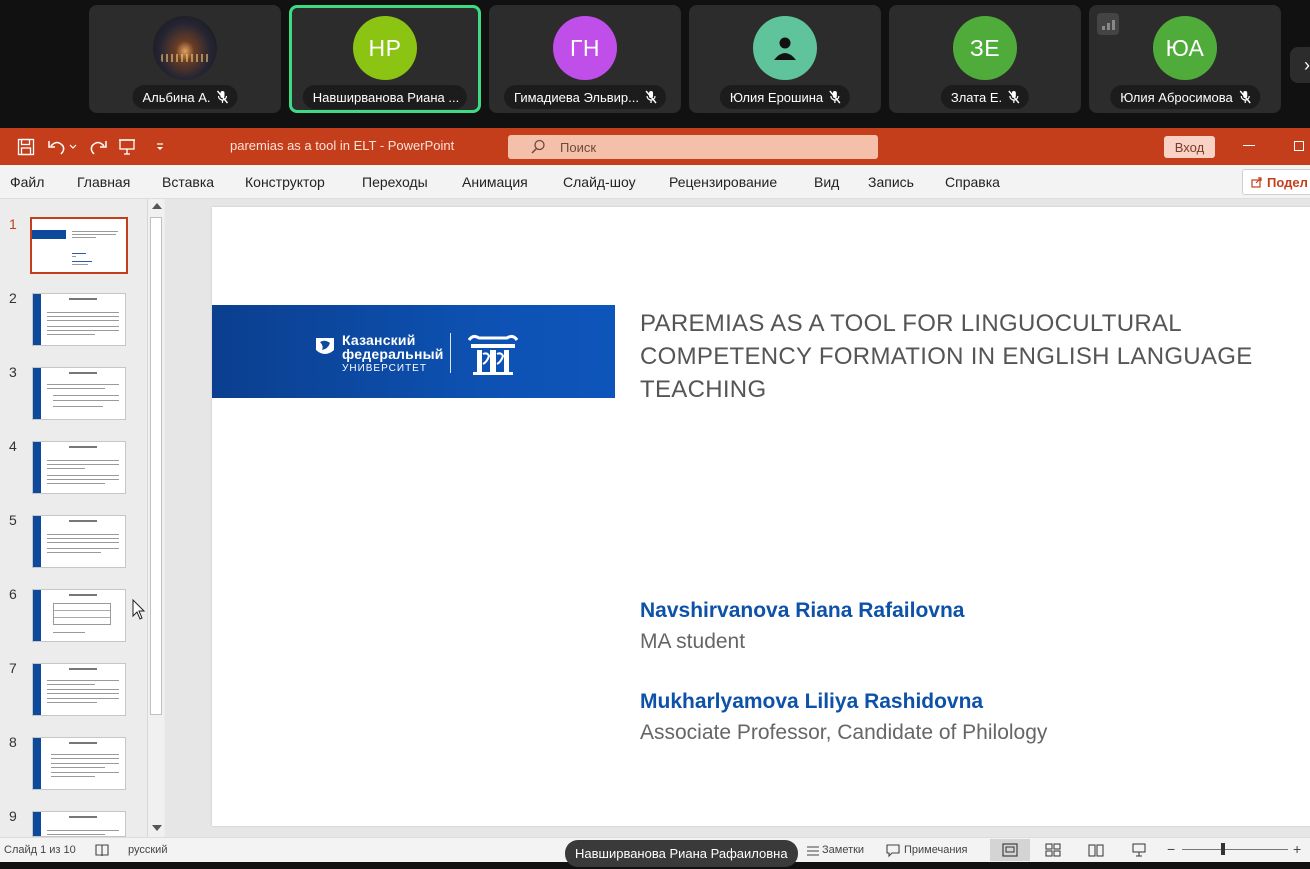 This screenshot has height=869, width=1310. Describe the element at coordinates (1053, 850) in the screenshot. I see `slide-sorter-view-button` at that location.